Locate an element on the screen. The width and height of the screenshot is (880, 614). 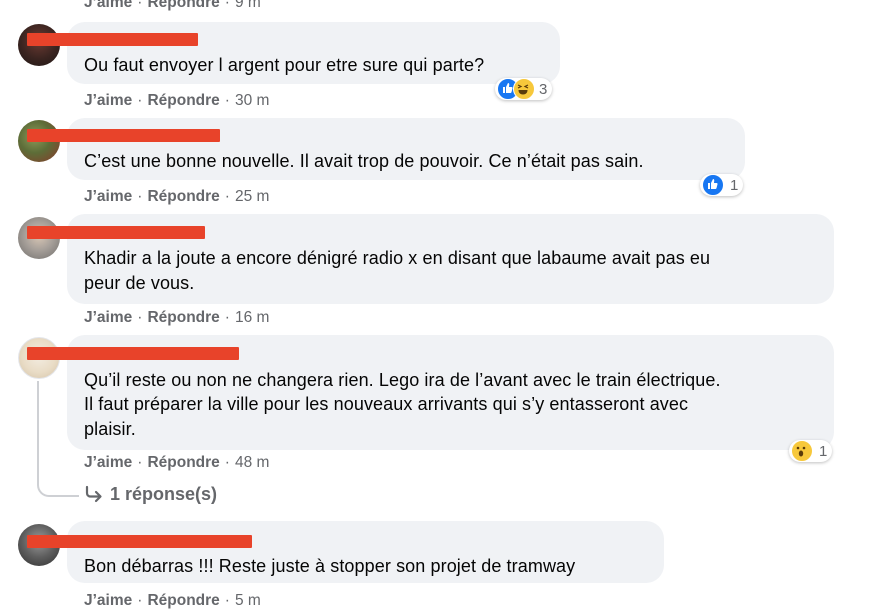
comment-actions: J’aime · Répondre · 16 m is located at coordinates (176, 318).